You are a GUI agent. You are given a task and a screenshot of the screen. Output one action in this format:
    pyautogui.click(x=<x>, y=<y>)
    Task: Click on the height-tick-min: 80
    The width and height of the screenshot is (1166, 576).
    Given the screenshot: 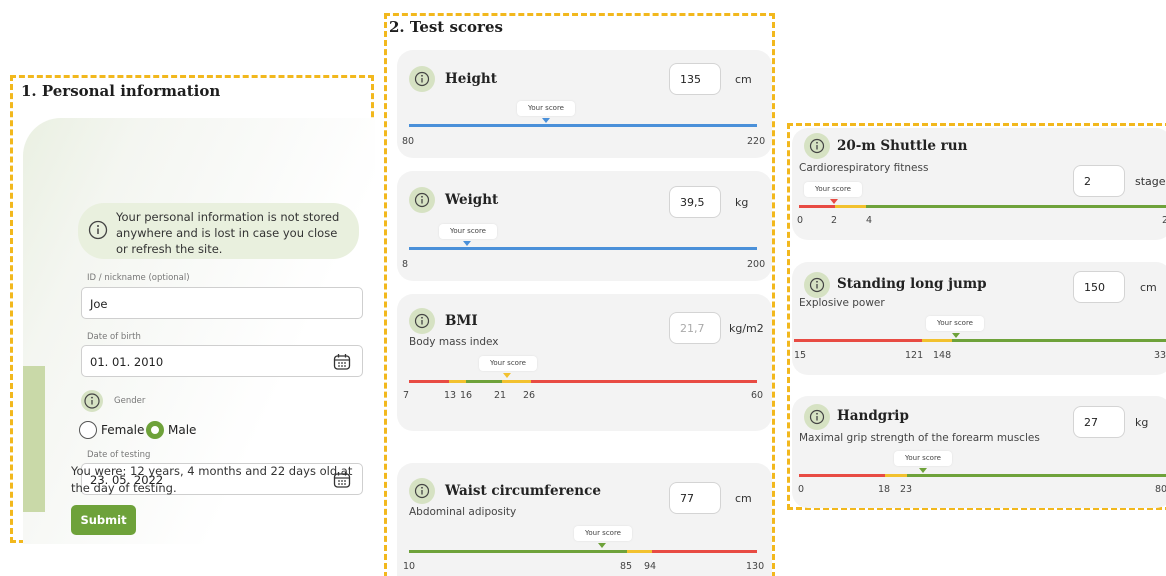 What is the action you would take?
    pyautogui.click(x=408, y=141)
    